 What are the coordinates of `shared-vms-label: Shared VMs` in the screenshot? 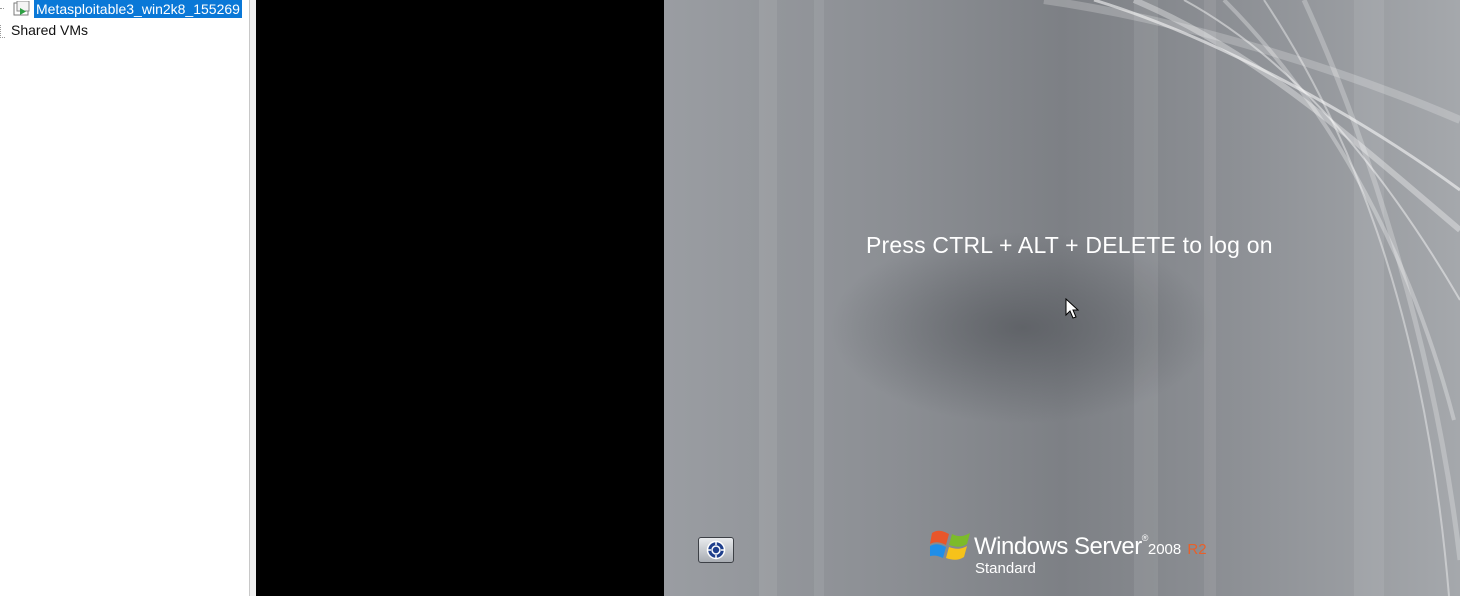 It's located at (50, 30).